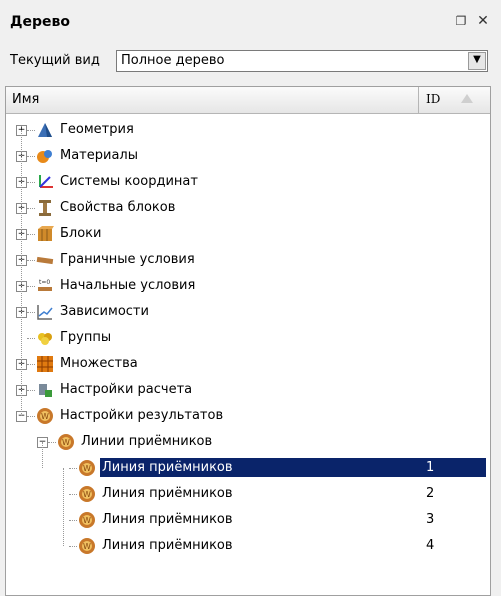 The image size is (501, 596). I want to click on tree-row-label: Материалы, so click(99, 155).